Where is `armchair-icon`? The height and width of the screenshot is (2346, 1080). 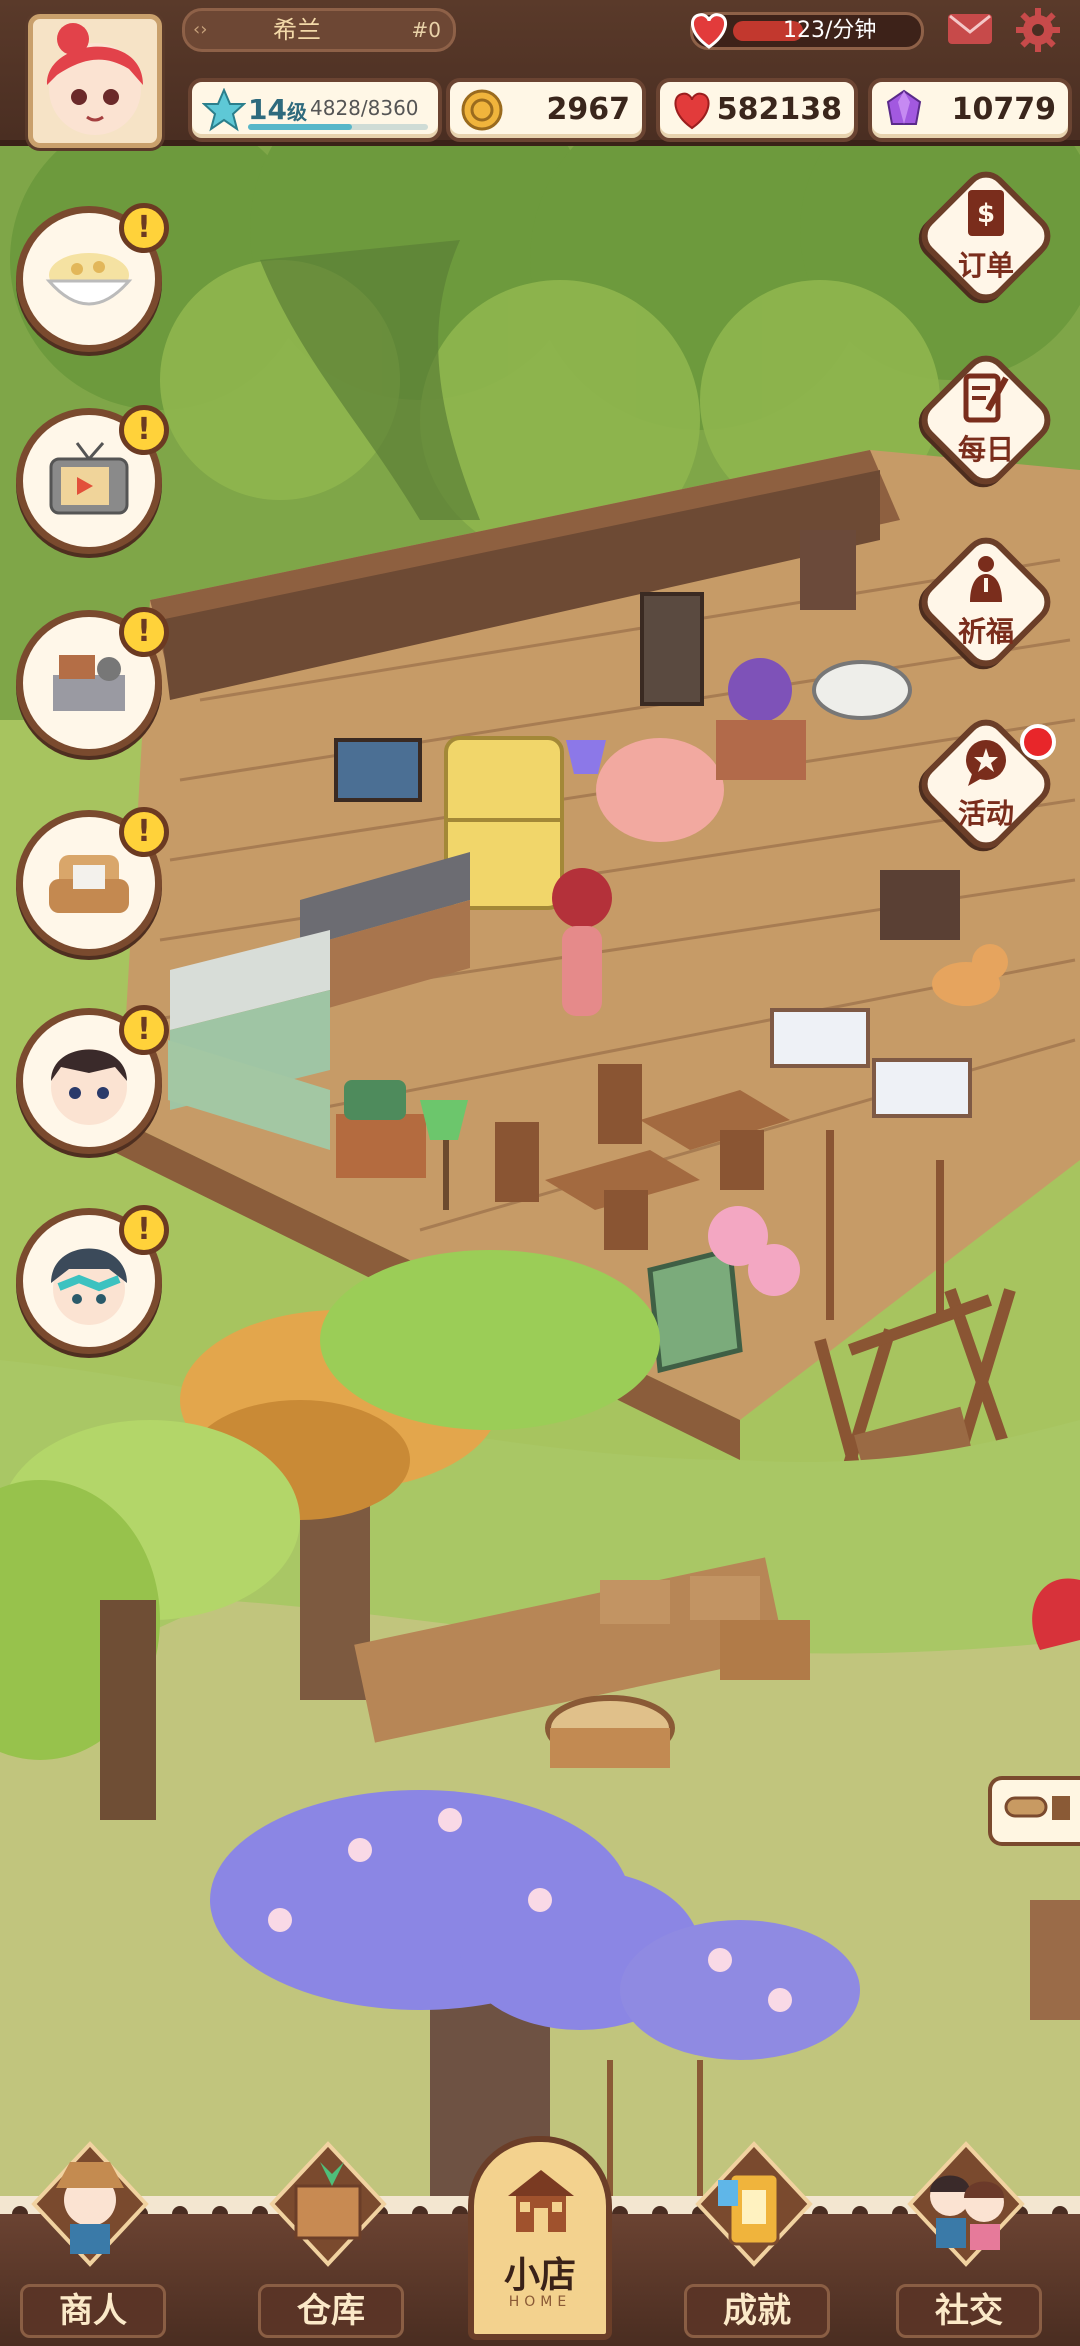
armchair-icon is located at coordinates (89, 884).